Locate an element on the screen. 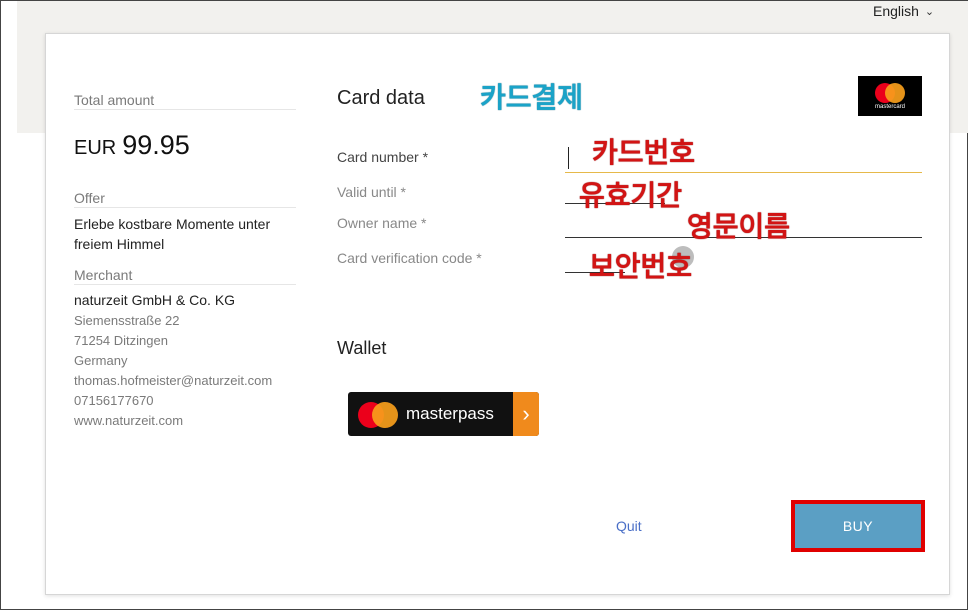 Image resolution: width=968 pixels, height=610 pixels. quit-link: Quit is located at coordinates (629, 526).